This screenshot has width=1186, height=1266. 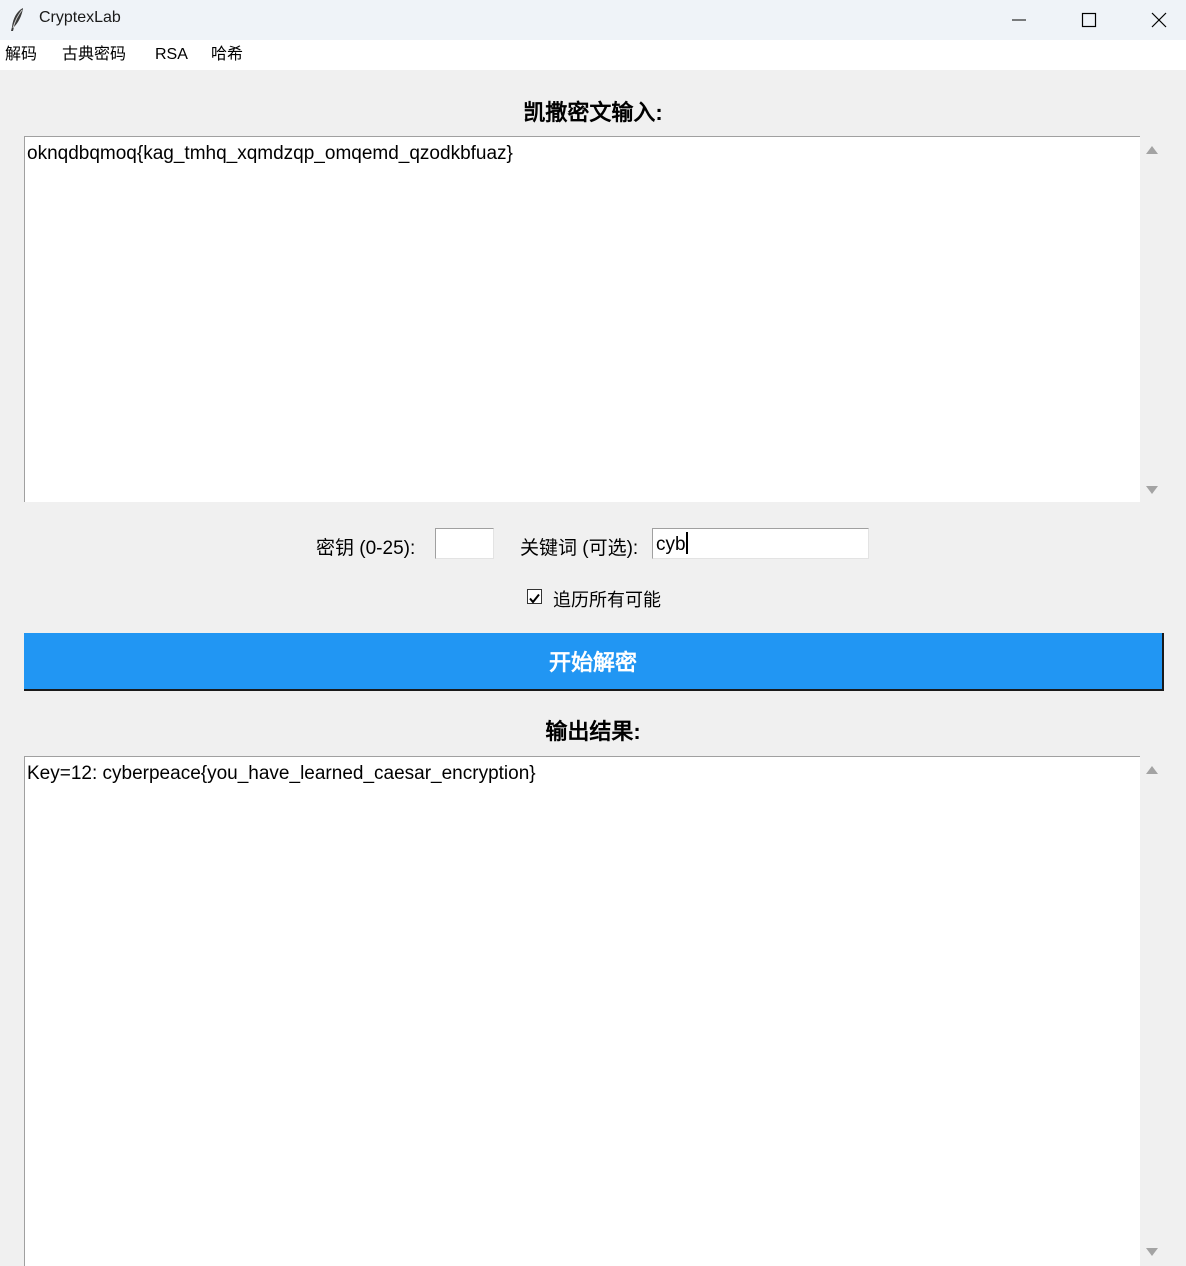 What do you see at coordinates (18, 20) in the screenshot?
I see `feather-icon` at bounding box center [18, 20].